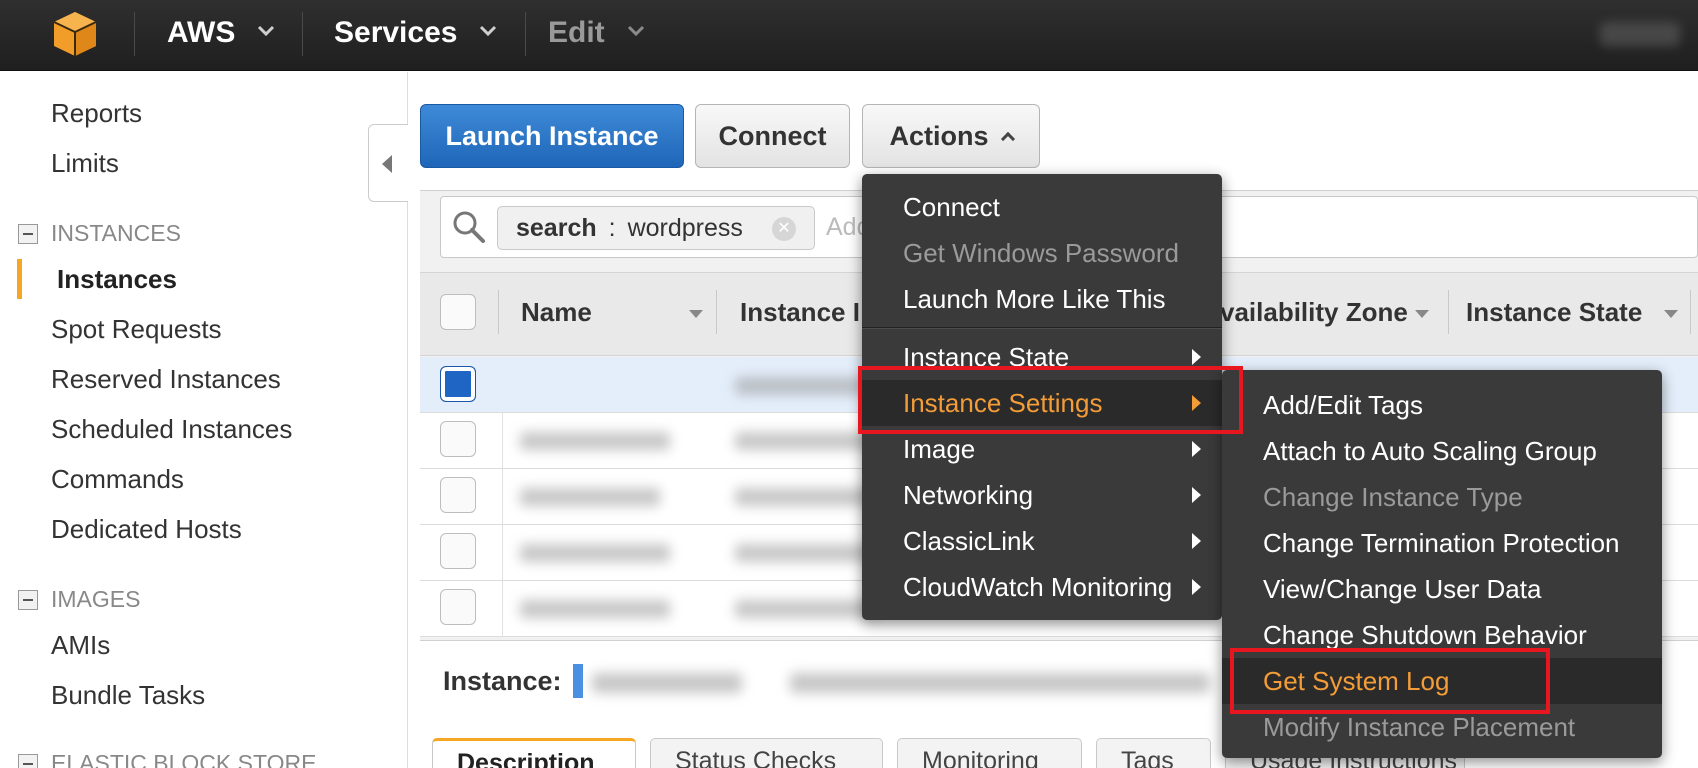 This screenshot has width=1698, height=768. What do you see at coordinates (1153, 753) in the screenshot?
I see `tab-tags: Tags` at bounding box center [1153, 753].